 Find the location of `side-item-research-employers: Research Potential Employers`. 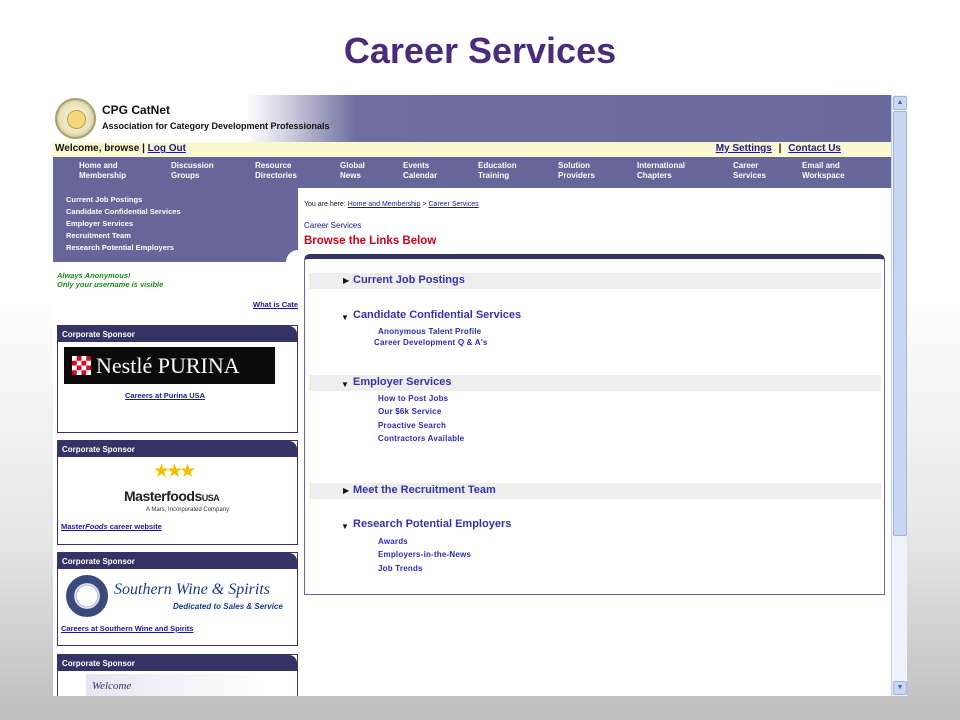

side-item-research-employers: Research Potential Employers is located at coordinates (123, 248).